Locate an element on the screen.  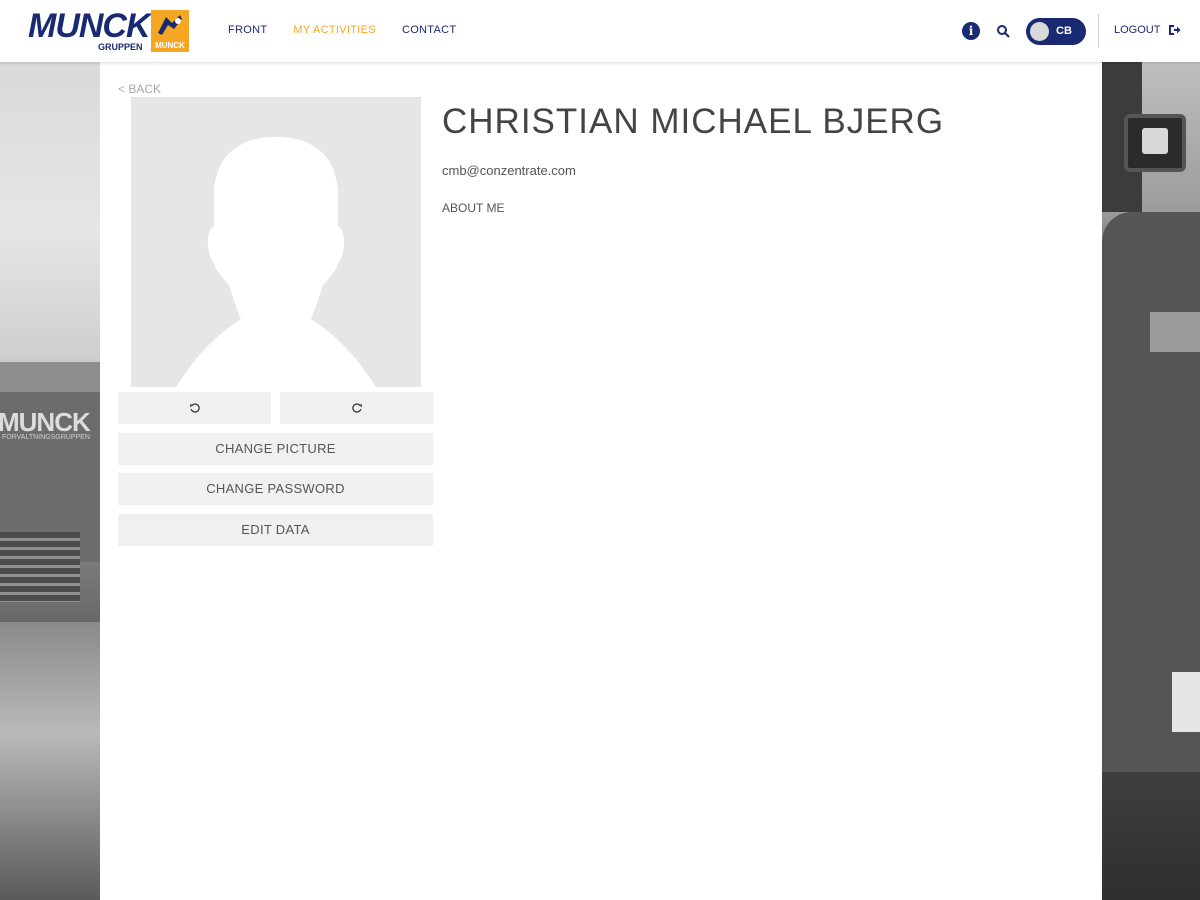
rotate-right-icon is located at coordinates (356, 408).